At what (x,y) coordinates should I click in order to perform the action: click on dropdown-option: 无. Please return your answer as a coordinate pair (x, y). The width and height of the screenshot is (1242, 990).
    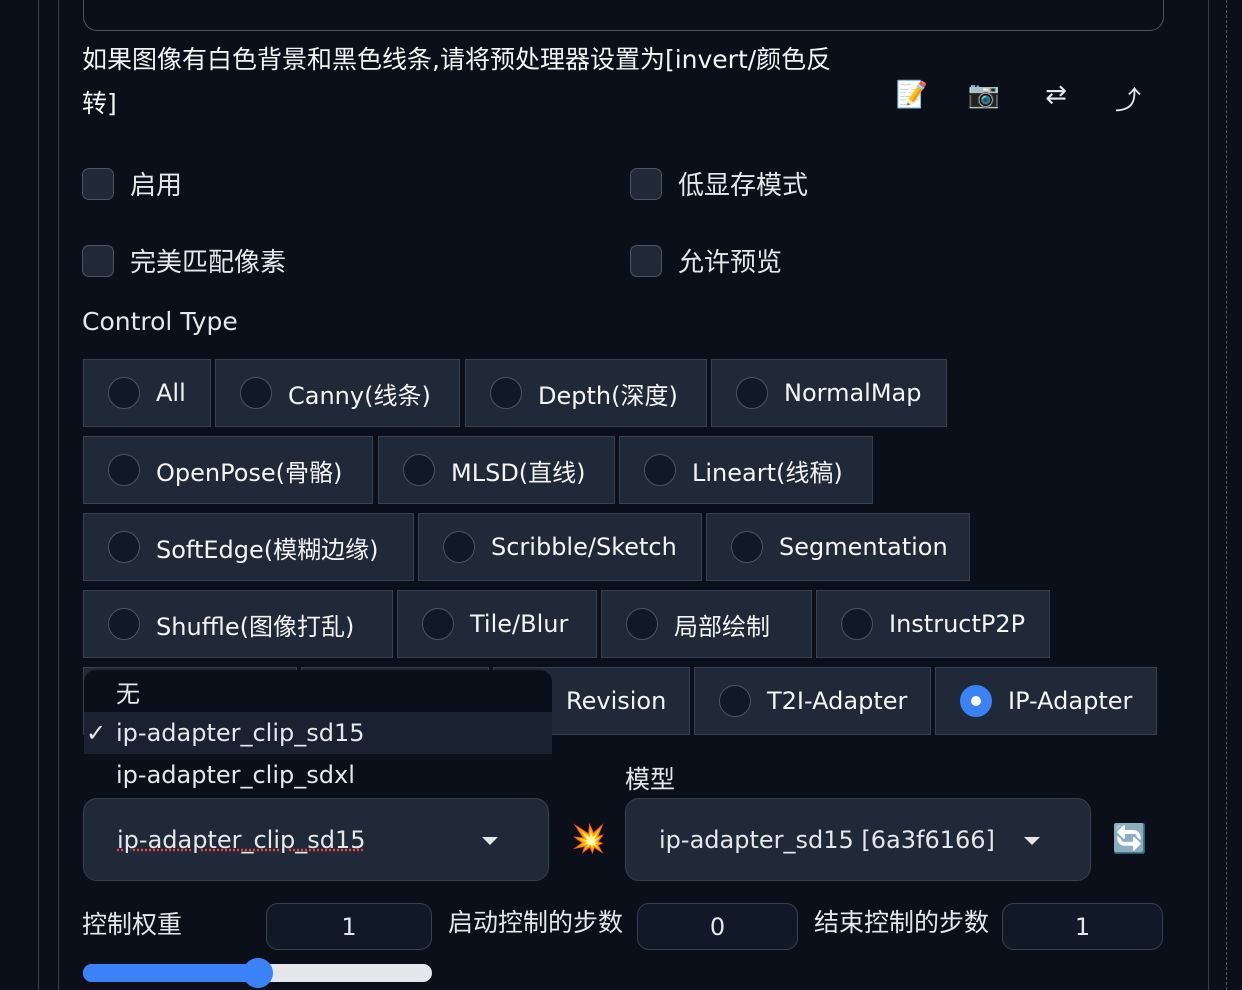
    Looking at the image, I should click on (318, 691).